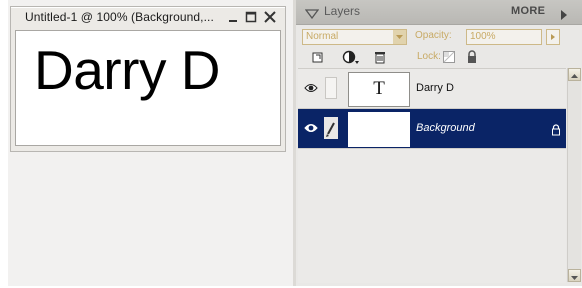 The image size is (582, 288). I want to click on scroll-up-button, so click(574, 74).